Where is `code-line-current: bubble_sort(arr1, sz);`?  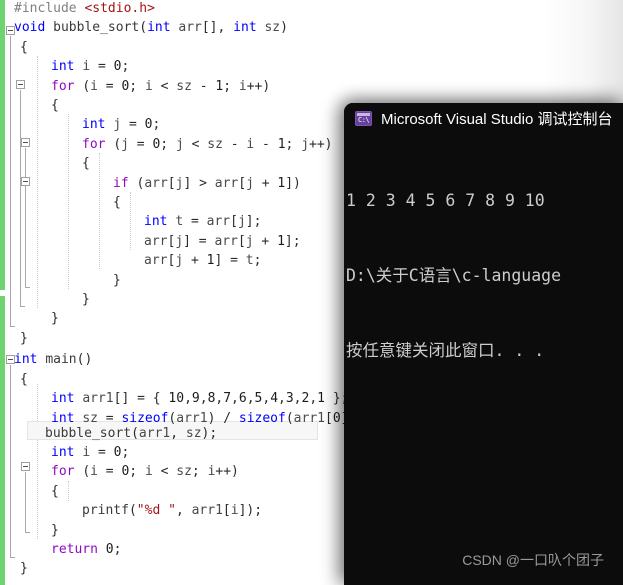 code-line-current: bubble_sort(arr1, sz); is located at coordinates (131, 433).